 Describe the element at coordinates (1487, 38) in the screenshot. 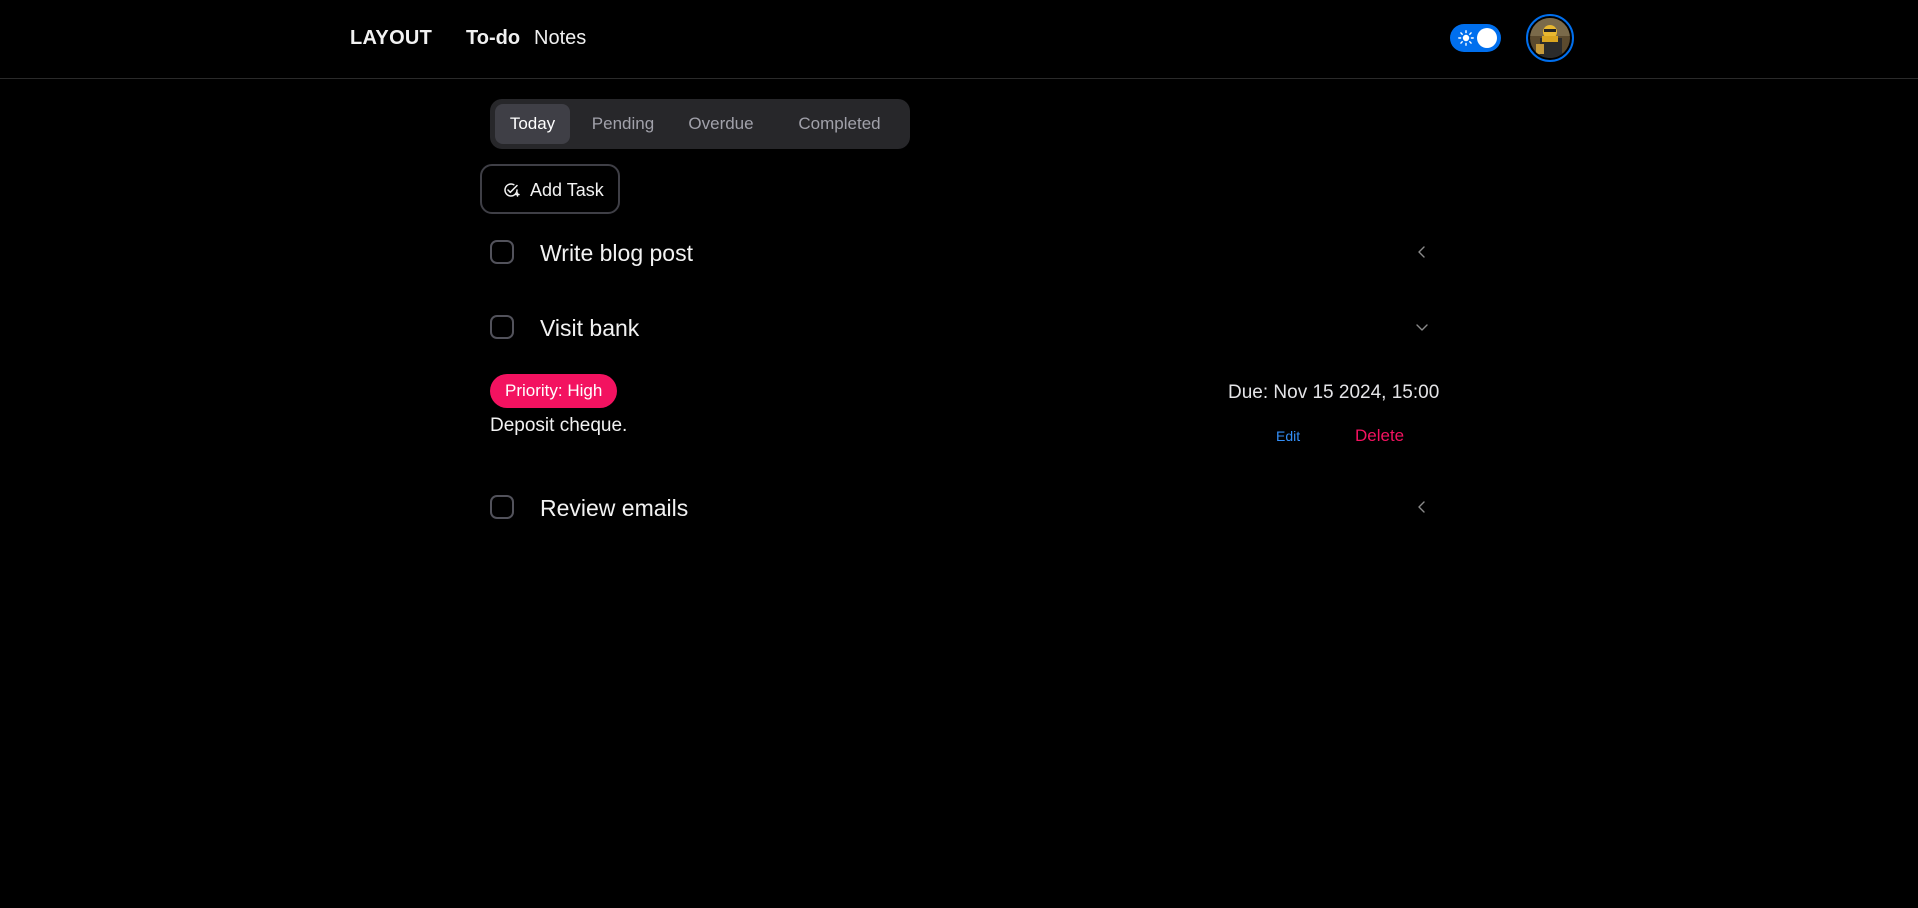

I see `toggle-knob` at that location.